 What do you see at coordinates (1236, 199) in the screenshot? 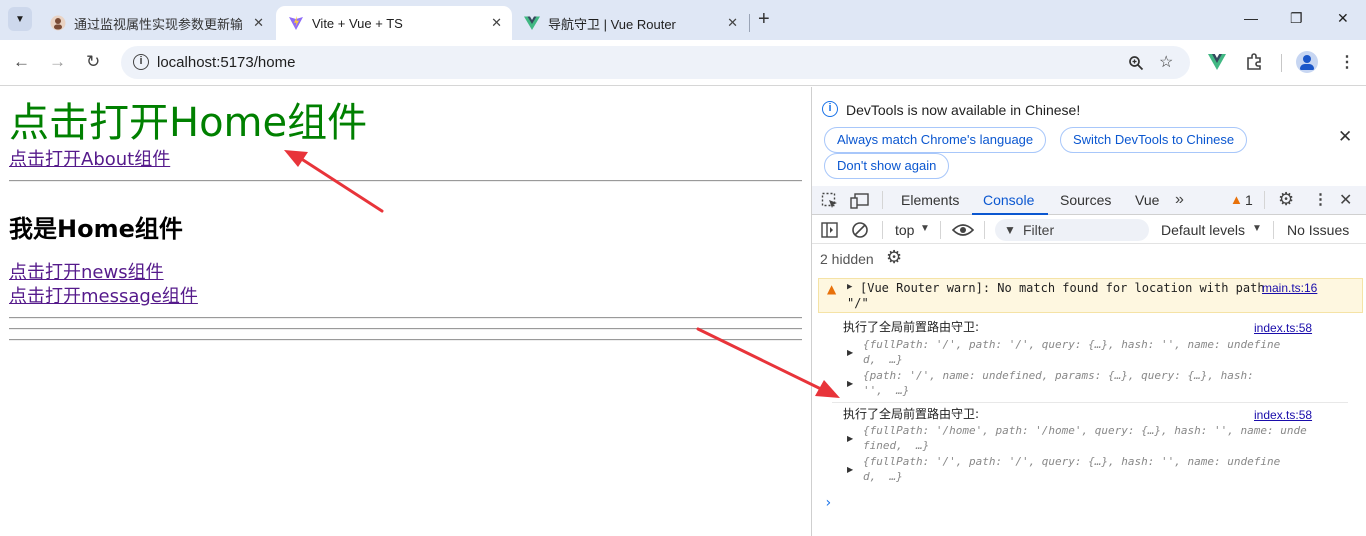
I see `warning-icon: ▲` at bounding box center [1236, 199].